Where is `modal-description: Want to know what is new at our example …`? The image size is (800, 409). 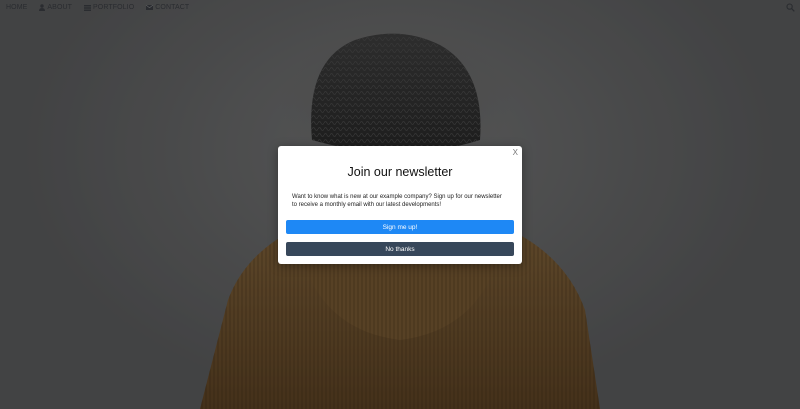
modal-description: Want to know what is new at our example … is located at coordinates (397, 201).